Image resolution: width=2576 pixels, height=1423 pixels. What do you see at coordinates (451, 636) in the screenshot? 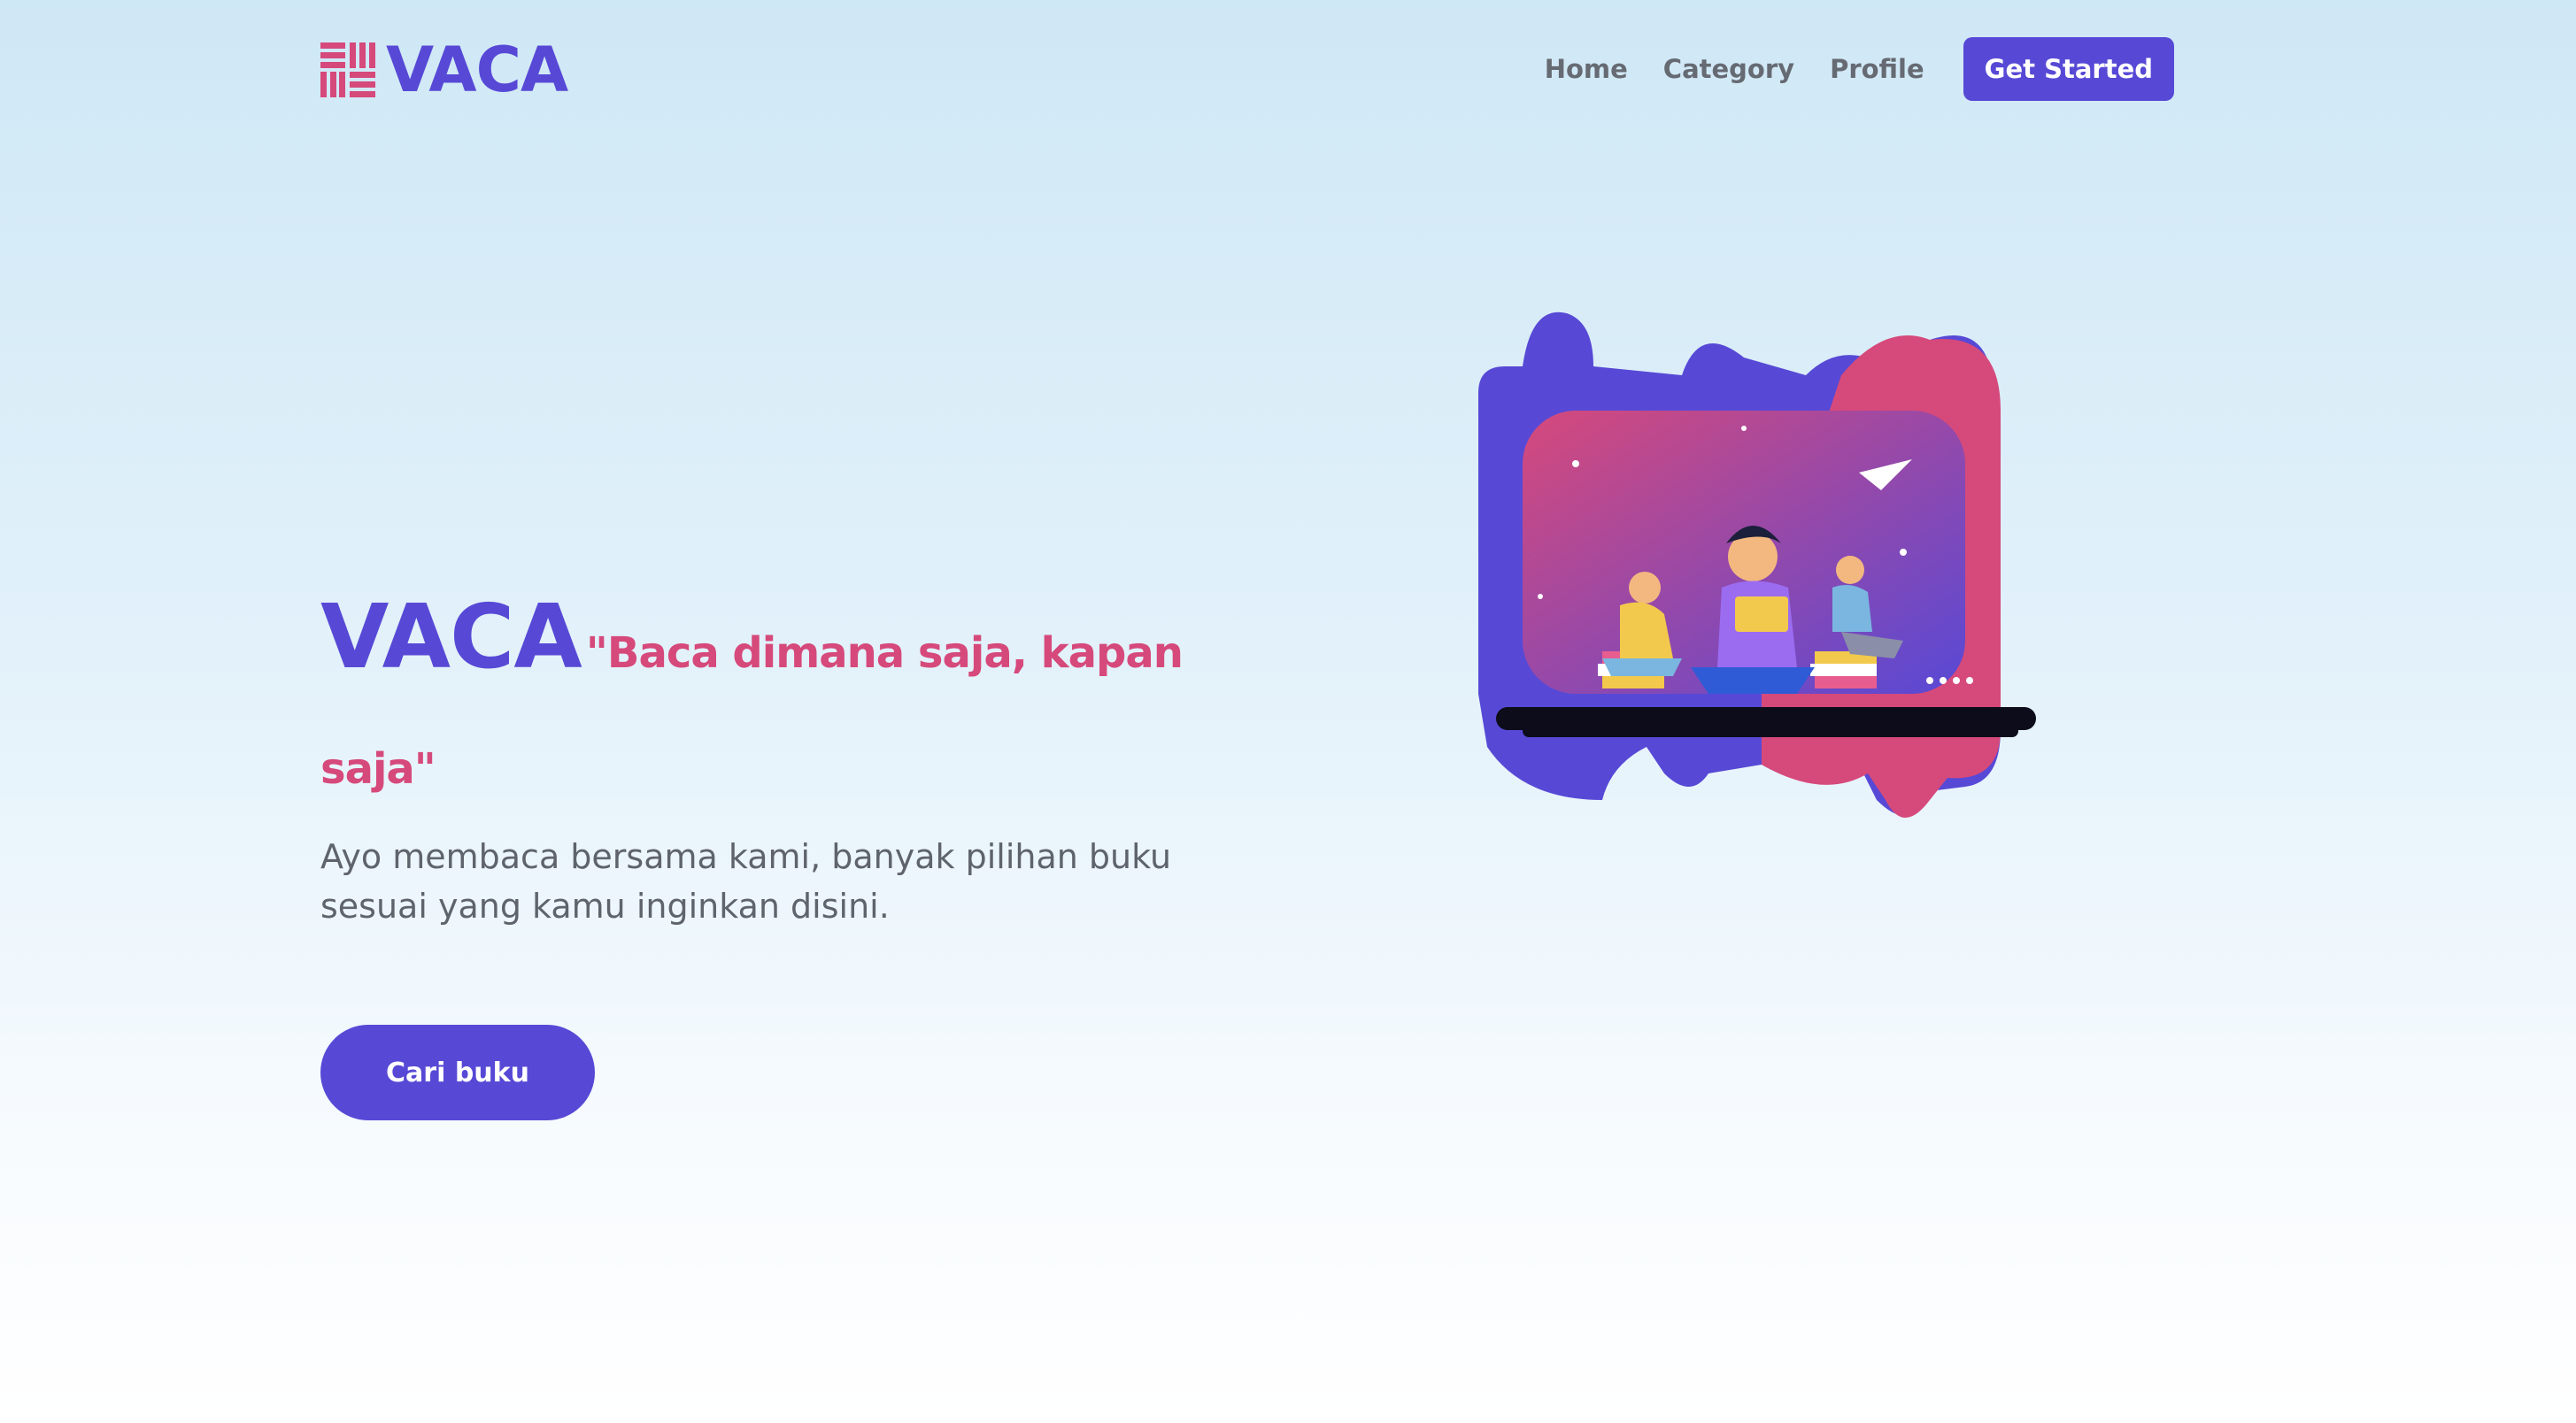
I see `hero-title: VACA` at bounding box center [451, 636].